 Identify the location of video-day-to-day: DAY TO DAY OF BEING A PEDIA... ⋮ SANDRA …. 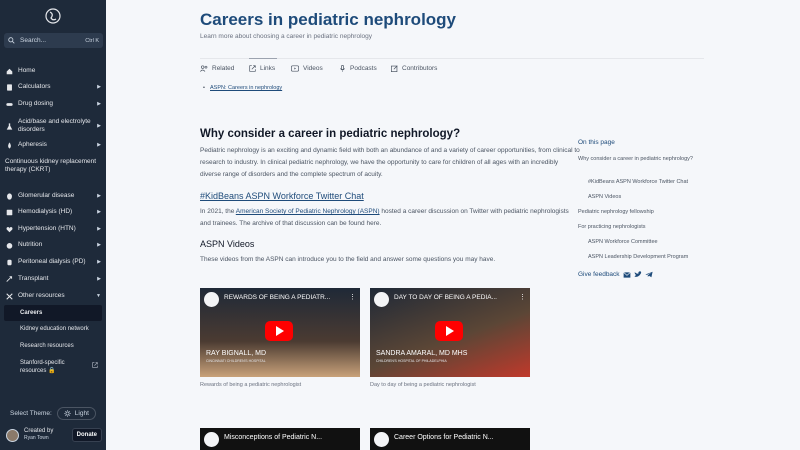
(450, 332).